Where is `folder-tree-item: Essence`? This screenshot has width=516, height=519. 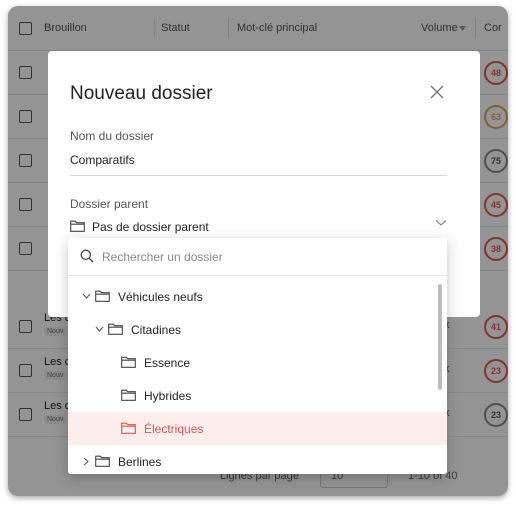 folder-tree-item: Essence is located at coordinates (257, 362).